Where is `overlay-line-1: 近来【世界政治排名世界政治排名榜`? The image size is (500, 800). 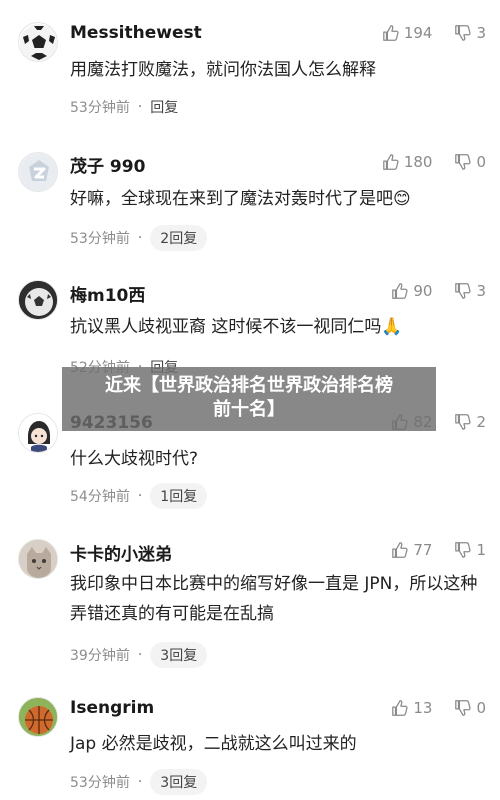
overlay-line-1: 近来【世界政治排名世界政治排名榜 is located at coordinates (249, 385).